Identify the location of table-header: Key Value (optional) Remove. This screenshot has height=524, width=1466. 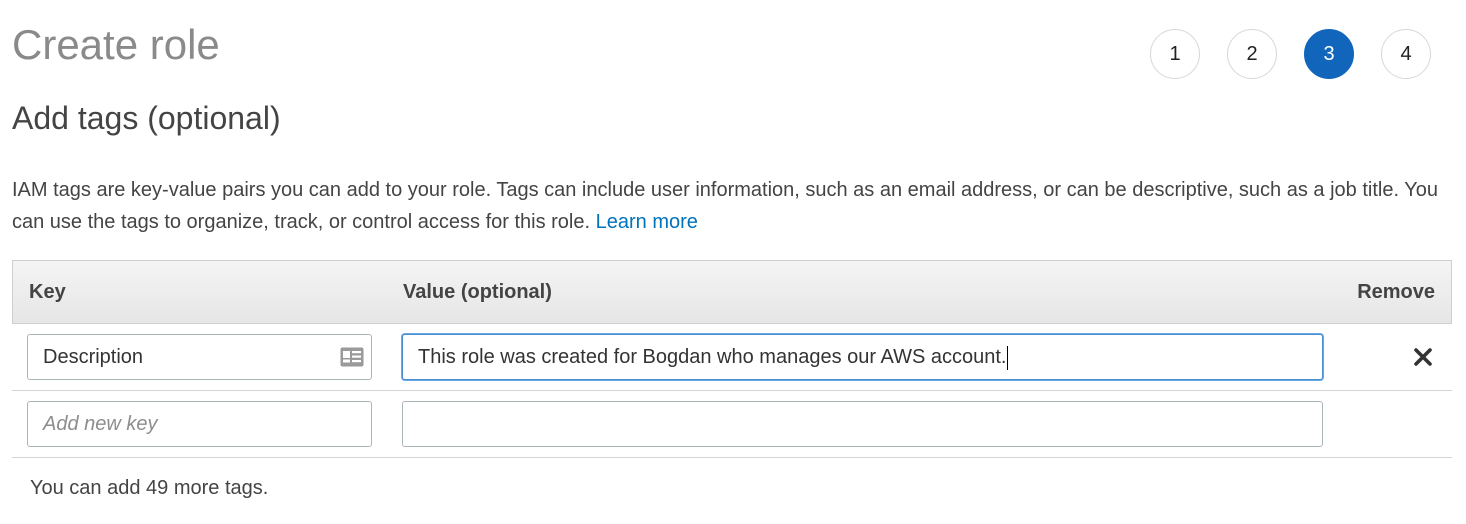
(732, 292).